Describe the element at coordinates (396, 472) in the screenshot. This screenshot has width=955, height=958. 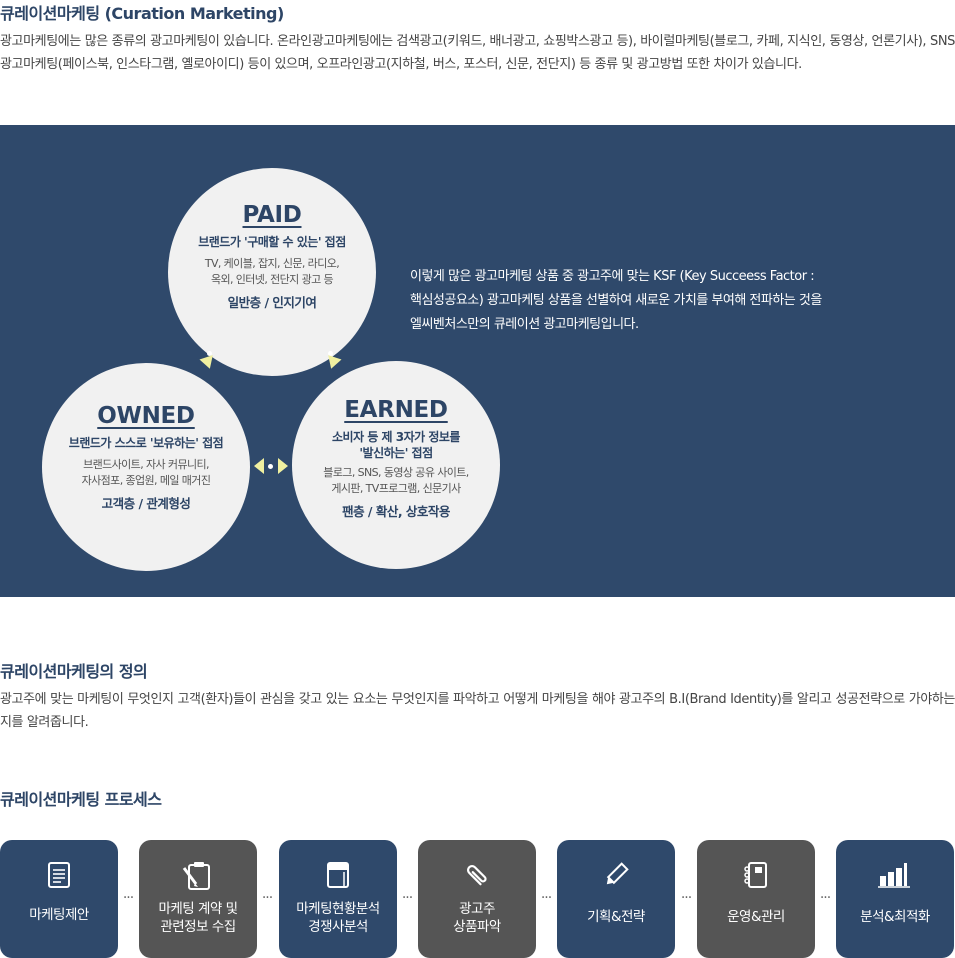
I see `earned-desc-line: 블로그, SNS, 동영상 공유 사이트,` at that location.